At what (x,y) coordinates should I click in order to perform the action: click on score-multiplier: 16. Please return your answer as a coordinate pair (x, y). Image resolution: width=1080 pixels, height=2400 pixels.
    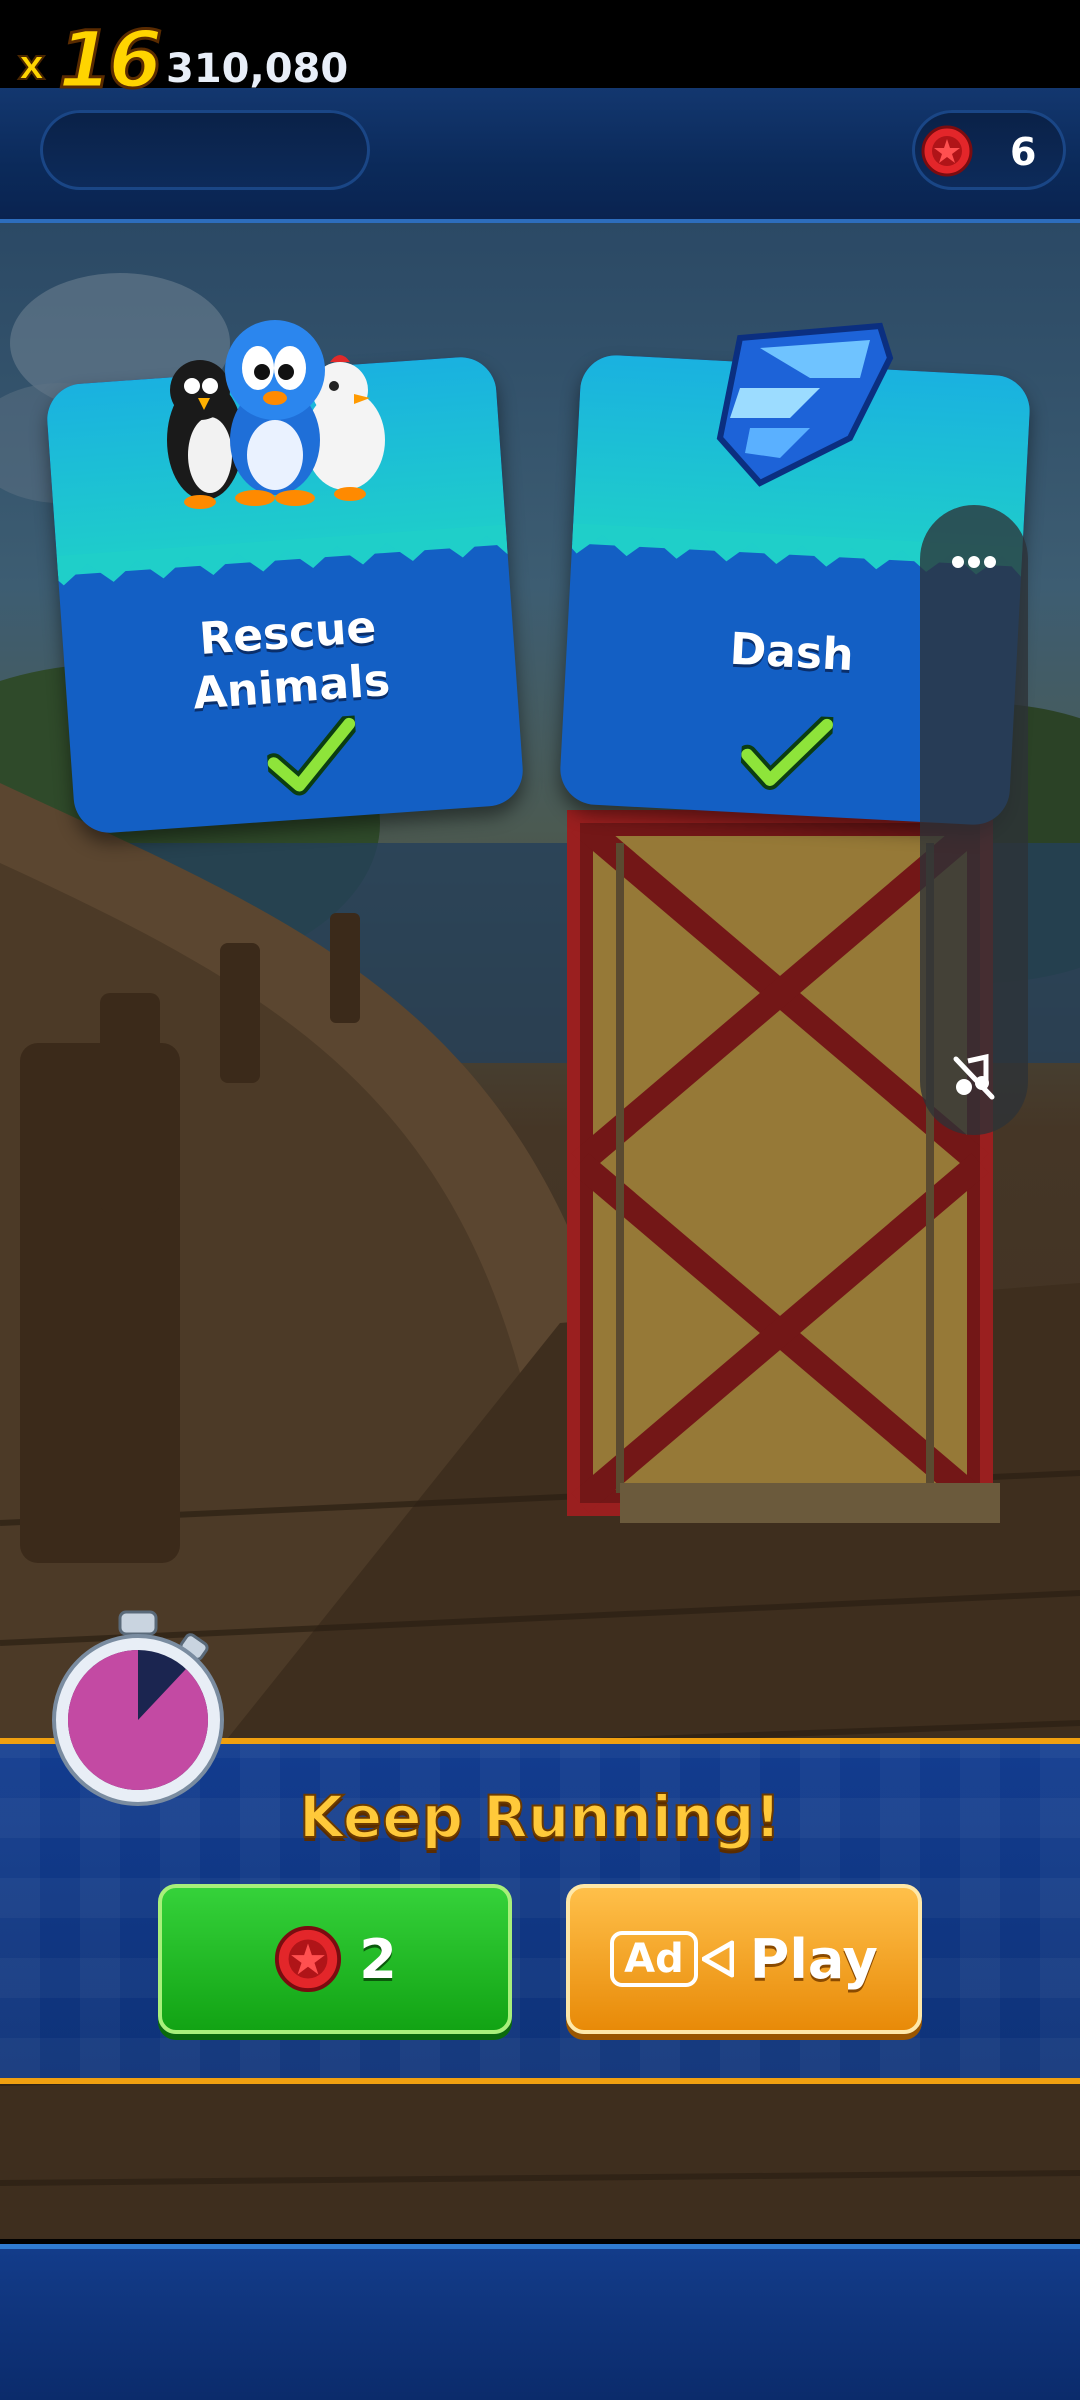
    Looking at the image, I should click on (111, 61).